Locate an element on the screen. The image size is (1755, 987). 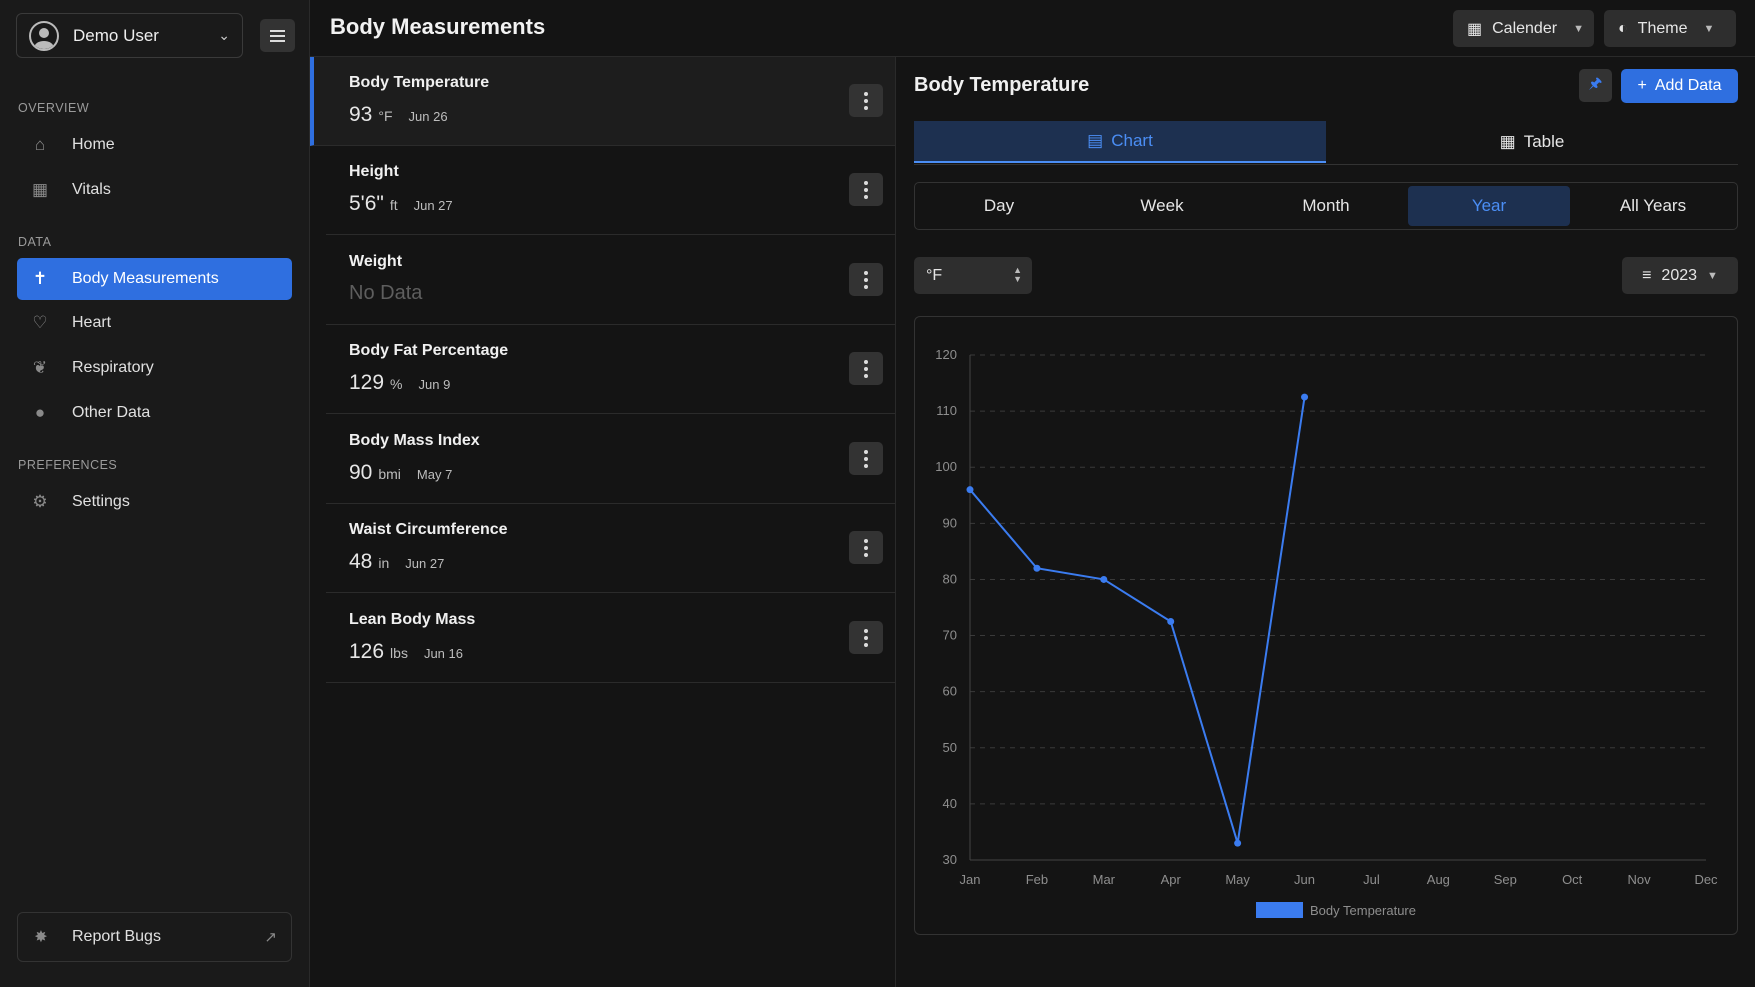
user-avatar-icon is located at coordinates (44, 35).